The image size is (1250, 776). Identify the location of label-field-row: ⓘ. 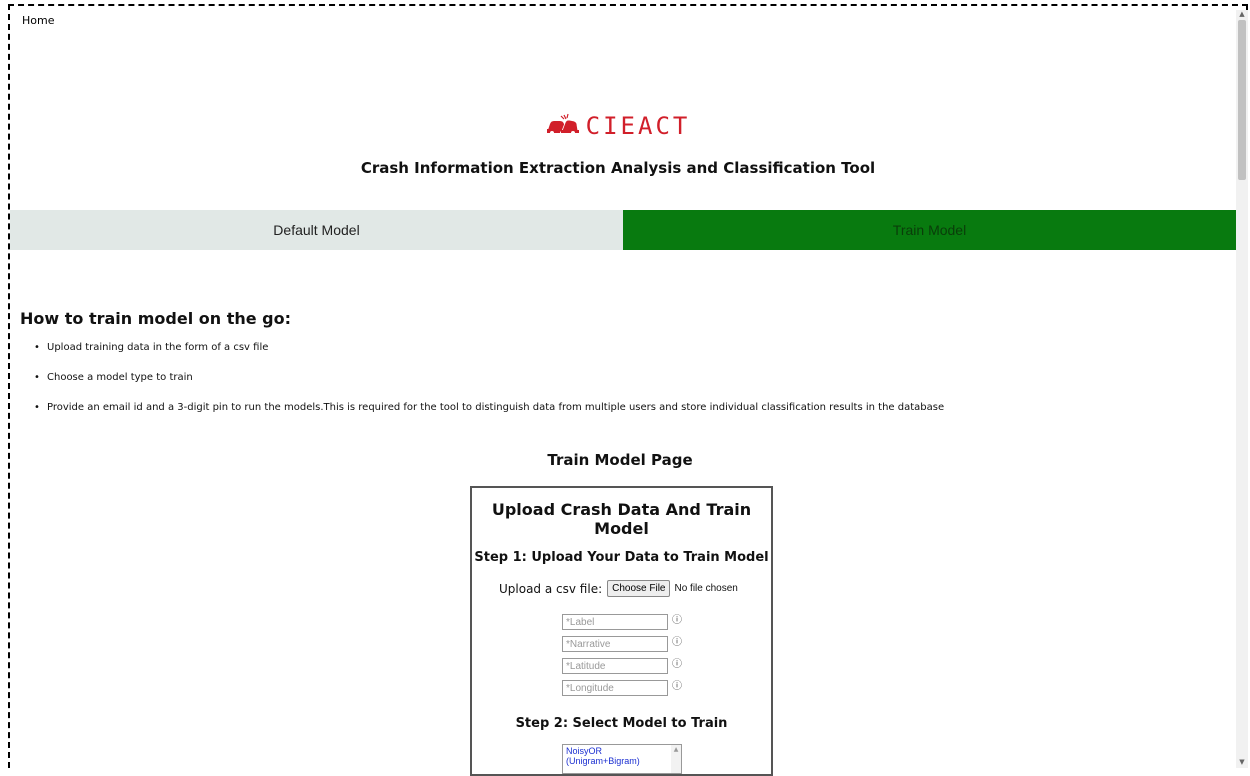
(622, 622).